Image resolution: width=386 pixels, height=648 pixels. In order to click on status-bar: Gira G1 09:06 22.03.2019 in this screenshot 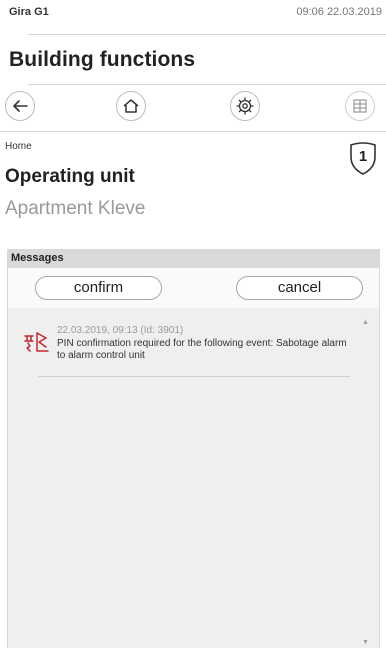, I will do `click(193, 11)`.